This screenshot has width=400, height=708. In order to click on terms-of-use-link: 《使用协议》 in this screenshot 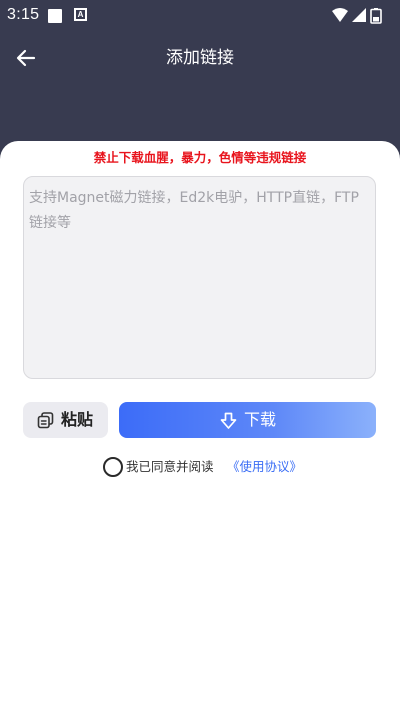, I will do `click(264, 467)`.